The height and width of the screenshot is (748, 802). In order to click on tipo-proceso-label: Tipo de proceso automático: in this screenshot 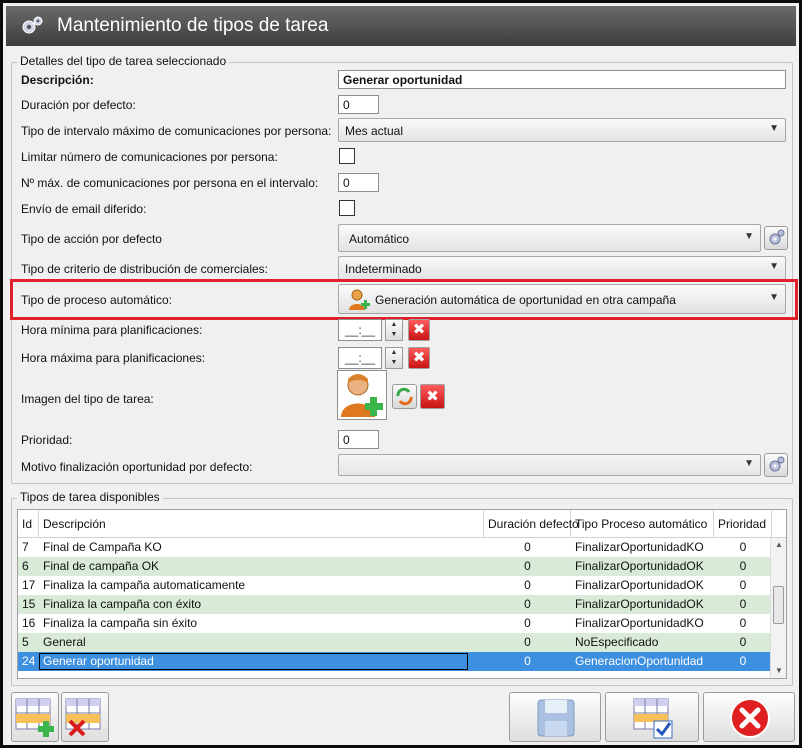, I will do `click(96, 300)`.